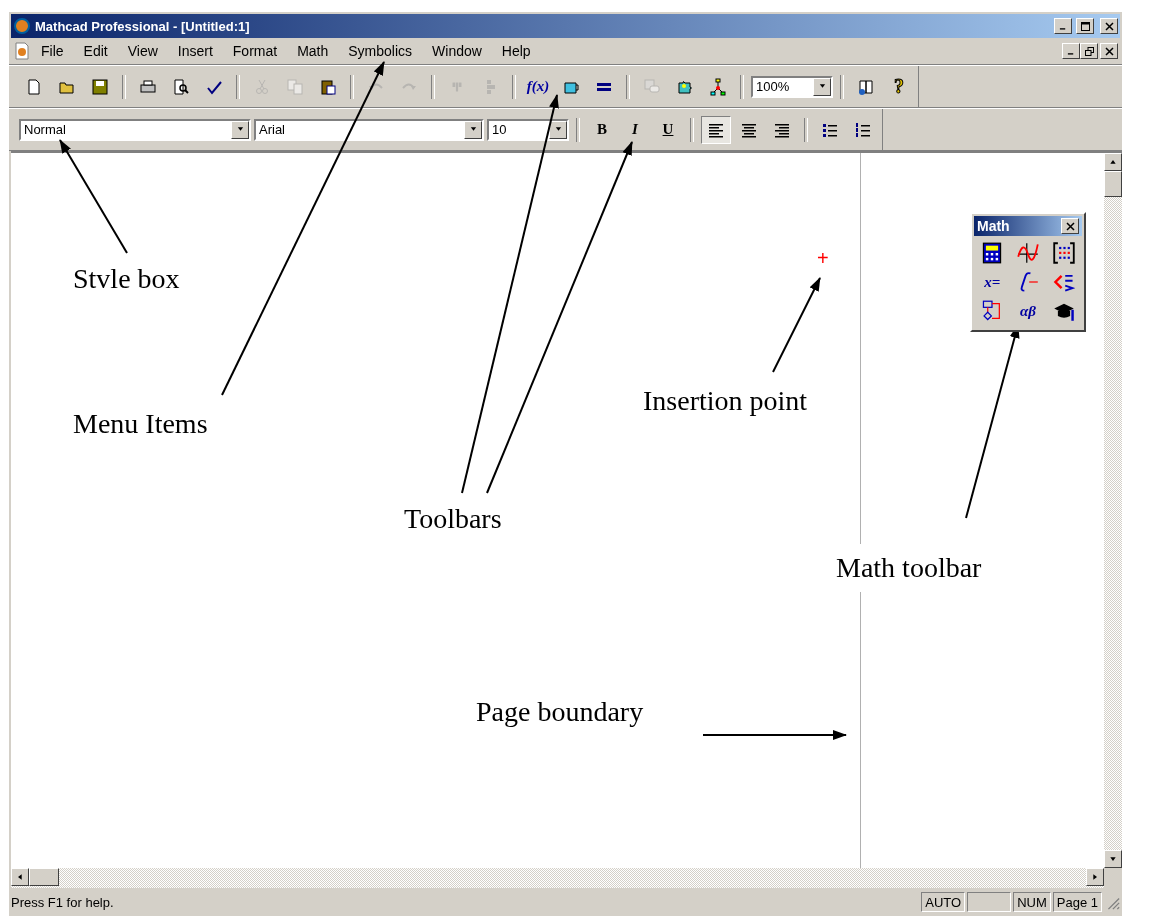 The height and width of the screenshot is (916, 1150). I want to click on graph-icon, so click(1028, 253).